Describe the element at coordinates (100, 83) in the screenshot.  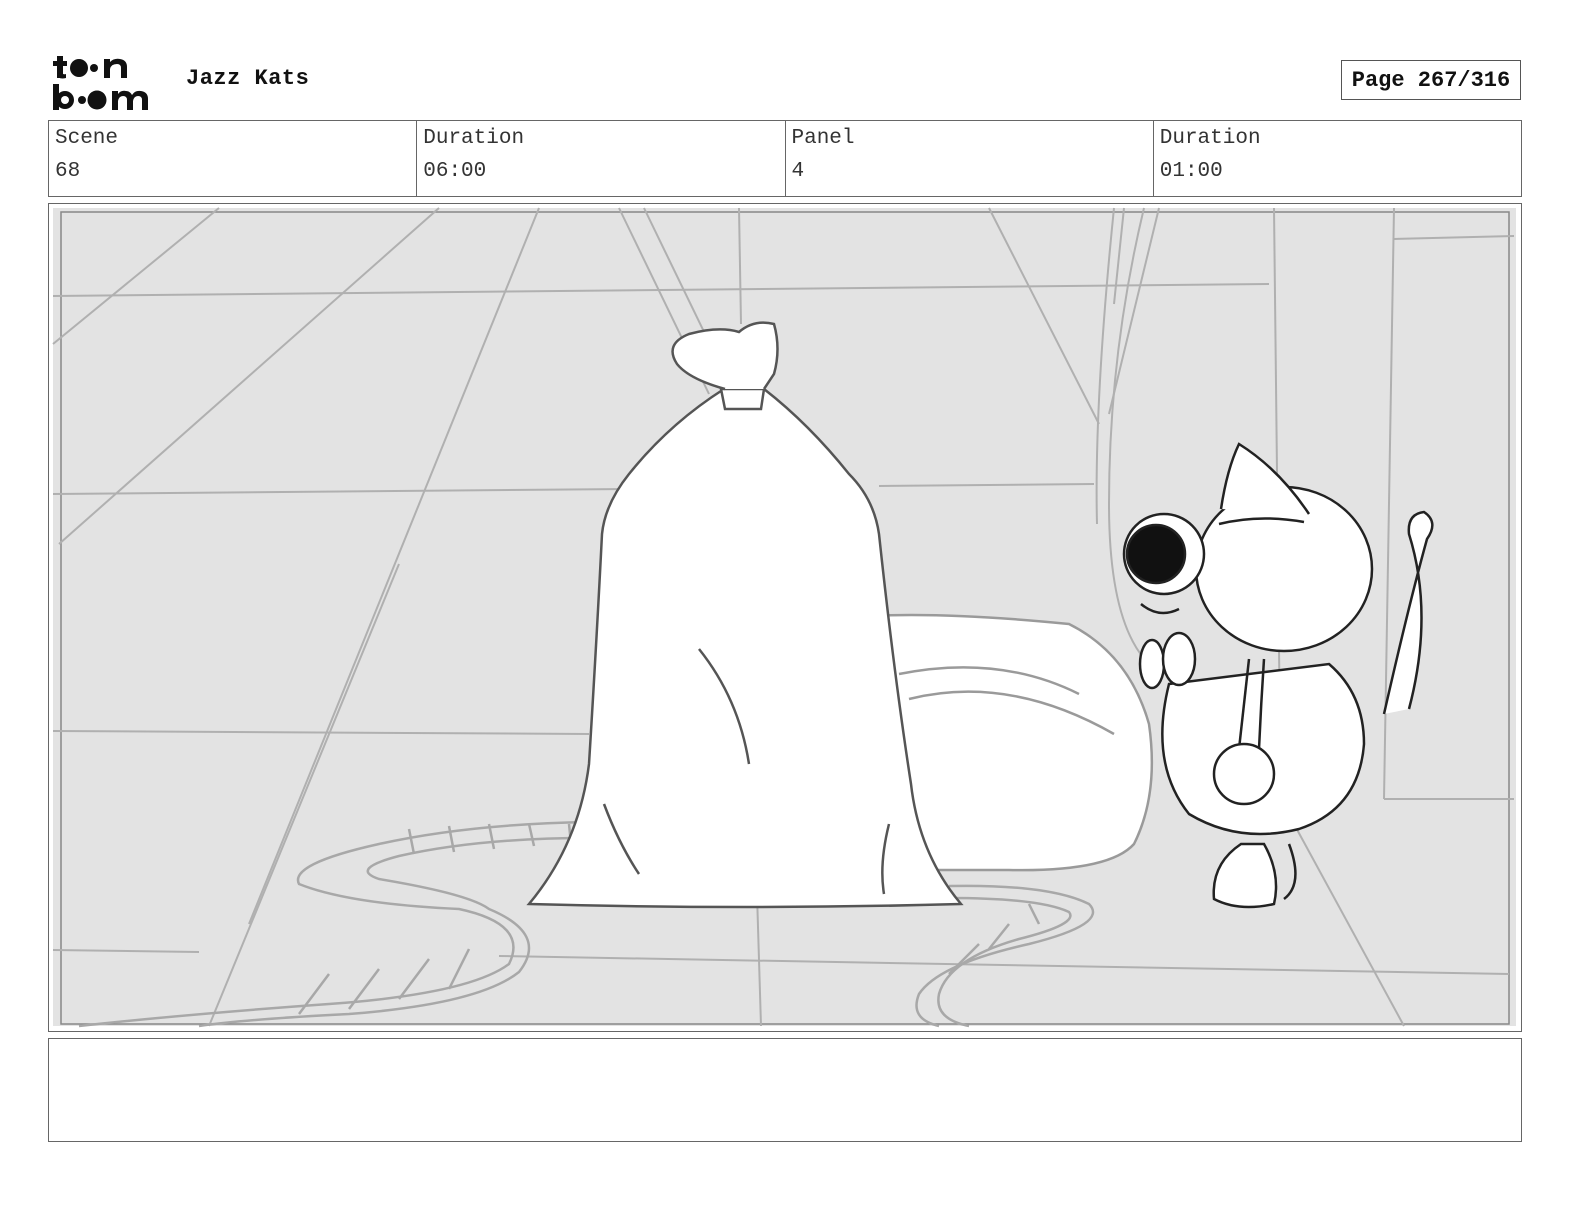
I see `toonboom-logo-mark` at that location.